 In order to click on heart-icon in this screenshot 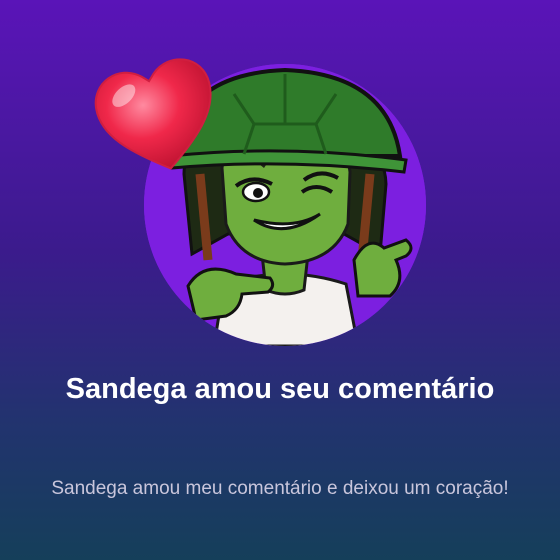, I will do `click(153, 114)`.